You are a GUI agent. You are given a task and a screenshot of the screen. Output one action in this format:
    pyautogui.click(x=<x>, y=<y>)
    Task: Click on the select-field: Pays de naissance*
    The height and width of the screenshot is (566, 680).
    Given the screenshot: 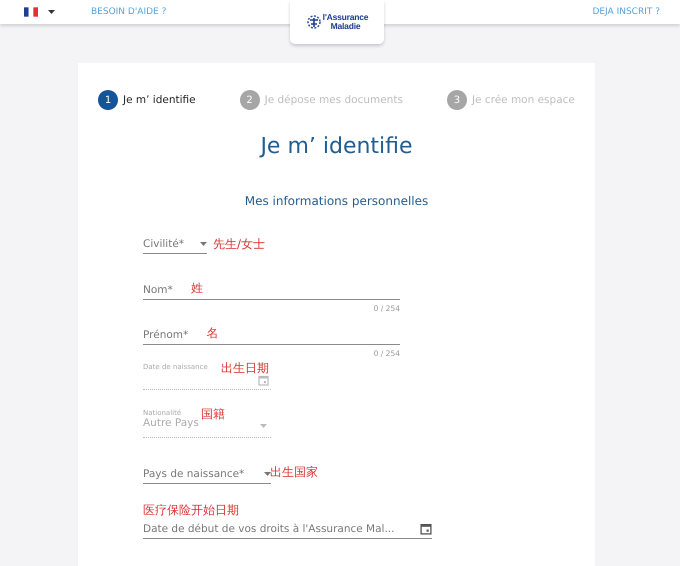 What is the action you would take?
    pyautogui.click(x=207, y=474)
    